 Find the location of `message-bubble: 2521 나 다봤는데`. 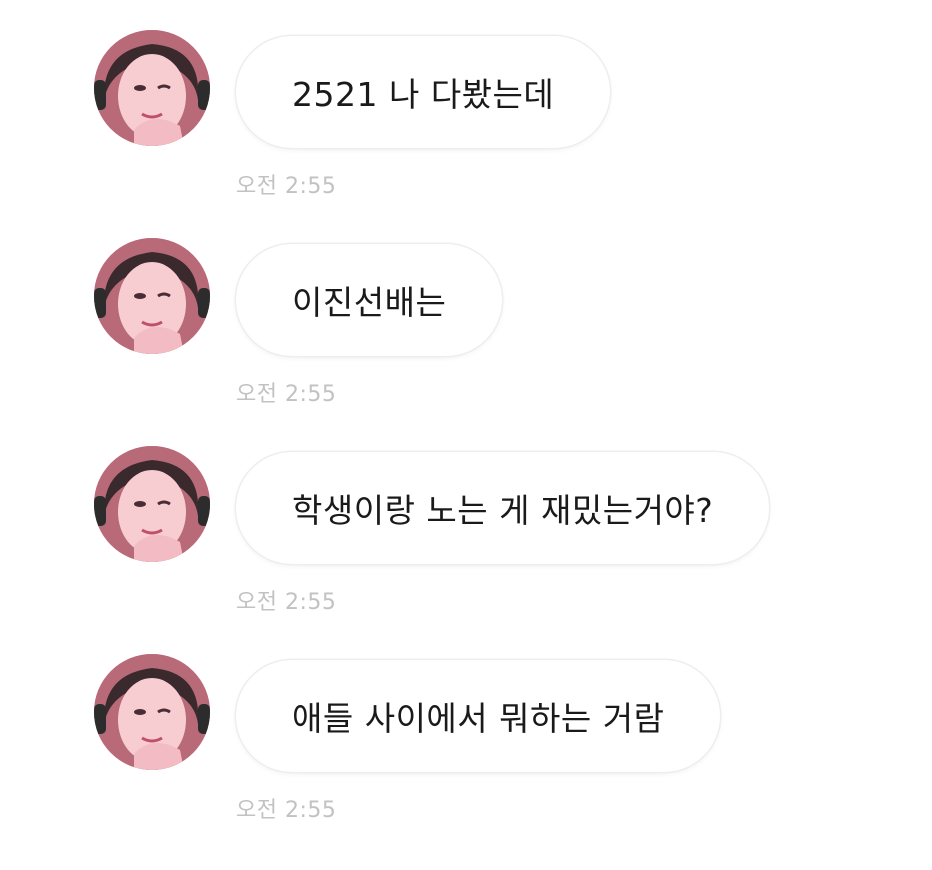

message-bubble: 2521 나 다봤는데 is located at coordinates (423, 92).